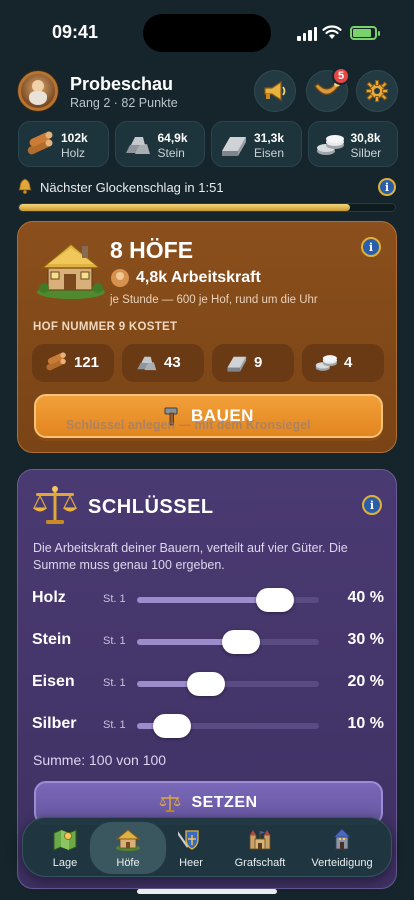  What do you see at coordinates (73, 363) in the screenshot?
I see `cost-wood: 121` at bounding box center [73, 363].